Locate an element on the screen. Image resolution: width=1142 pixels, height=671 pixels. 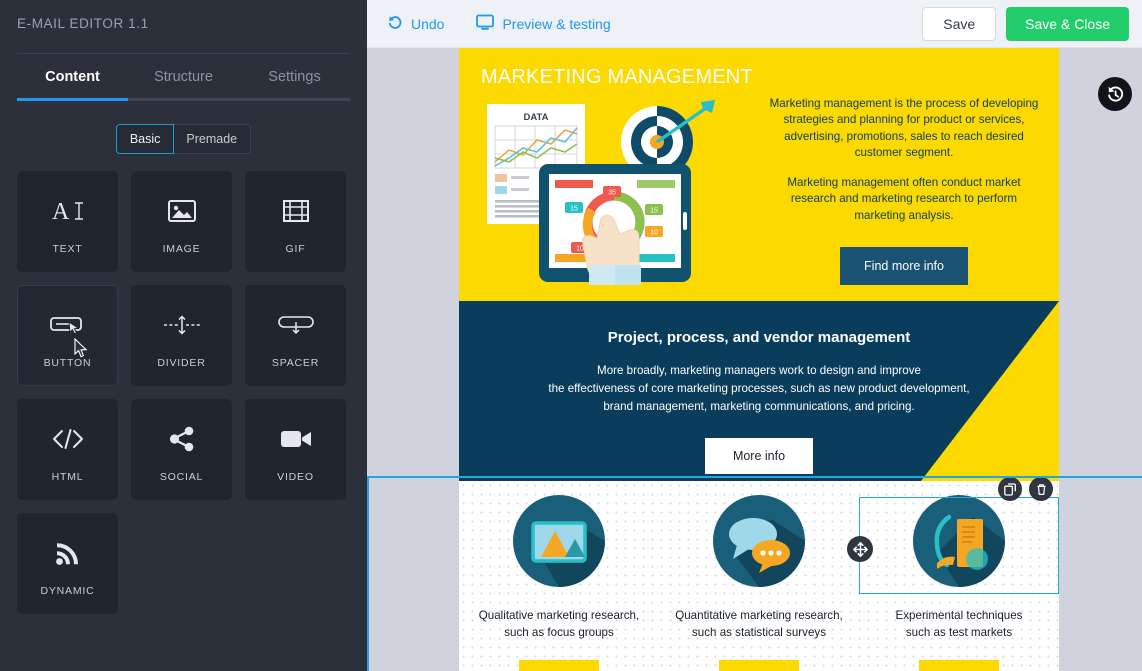
drop-indicator-vertical is located at coordinates (368, 573).